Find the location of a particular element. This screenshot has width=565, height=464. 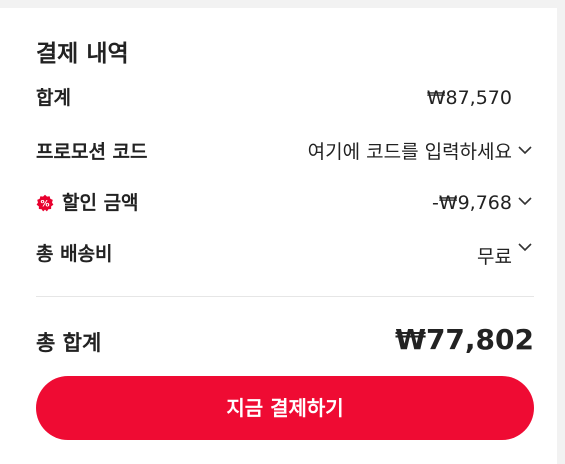

summary-title: 결제 내역 is located at coordinates (82, 54).